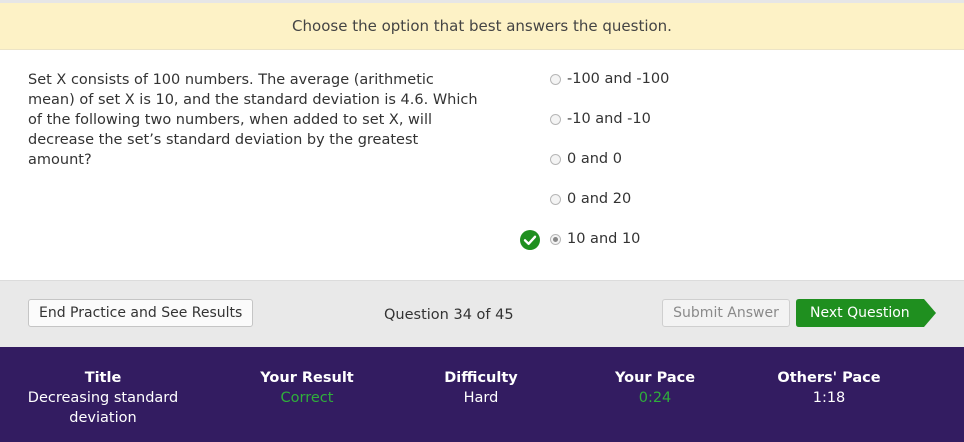 This screenshot has width=964, height=442. I want to click on end-practice-button: End Practice and See Results, so click(141, 313).